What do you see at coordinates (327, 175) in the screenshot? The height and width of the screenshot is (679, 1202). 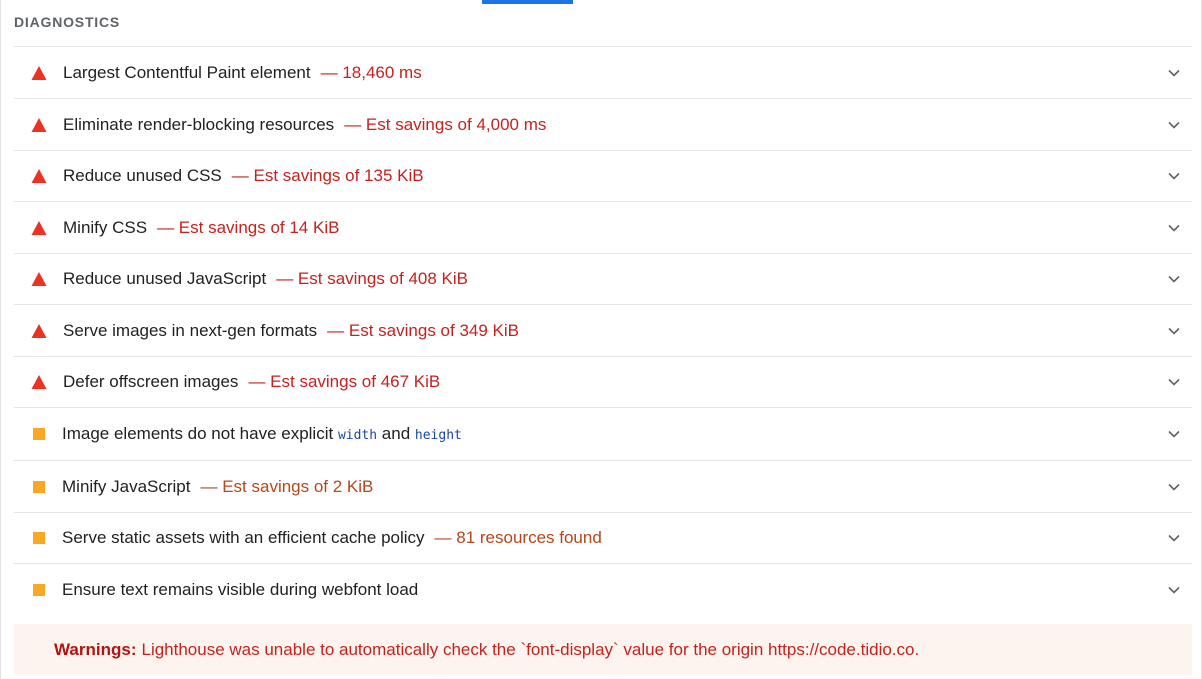 I see `audit-display-value: — Est savings of 135 KiB` at bounding box center [327, 175].